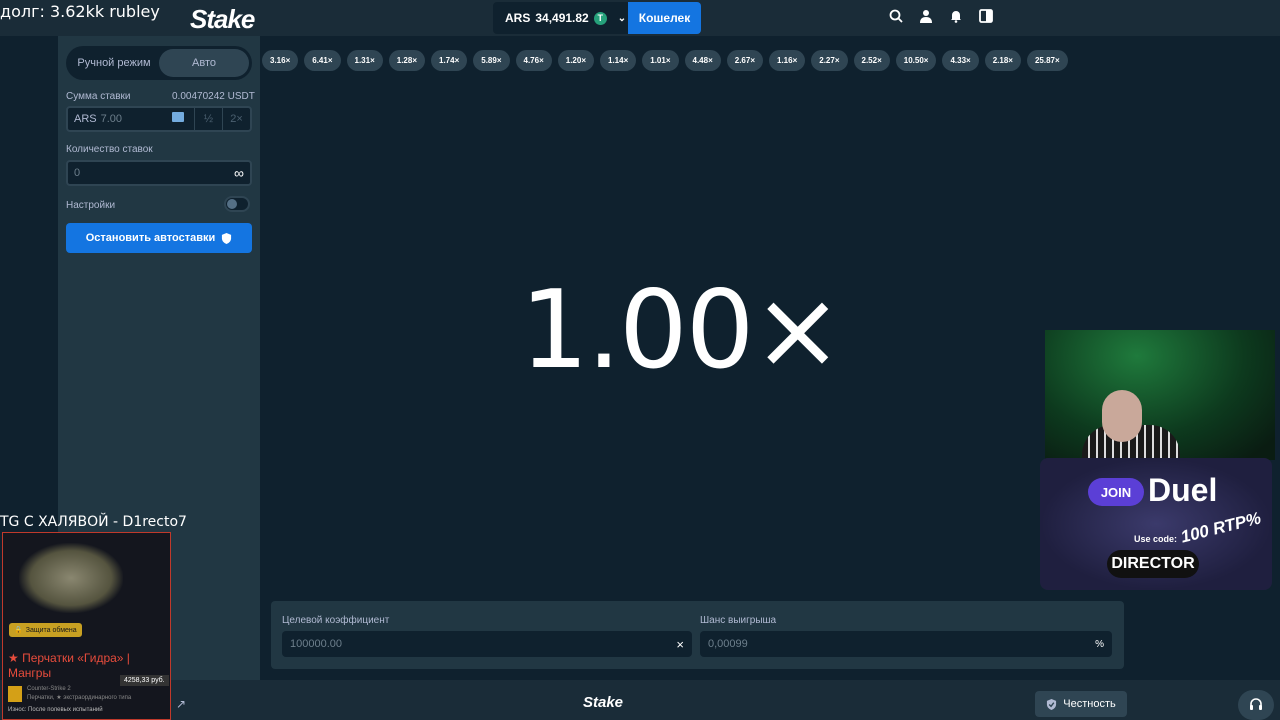  I want to click on history-pill: 4.33×, so click(960, 60).